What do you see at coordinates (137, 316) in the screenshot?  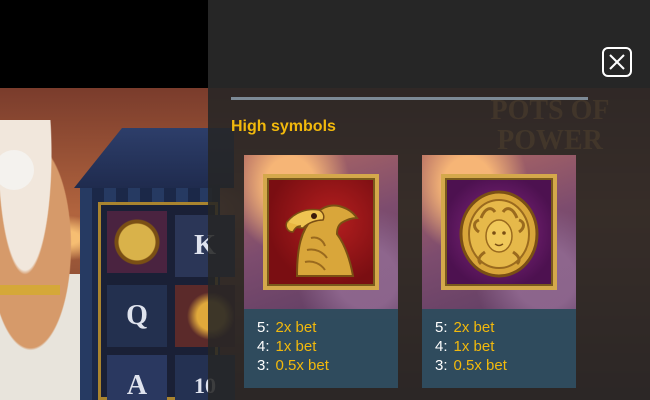 I see `reel-symbol-q: Q` at bounding box center [137, 316].